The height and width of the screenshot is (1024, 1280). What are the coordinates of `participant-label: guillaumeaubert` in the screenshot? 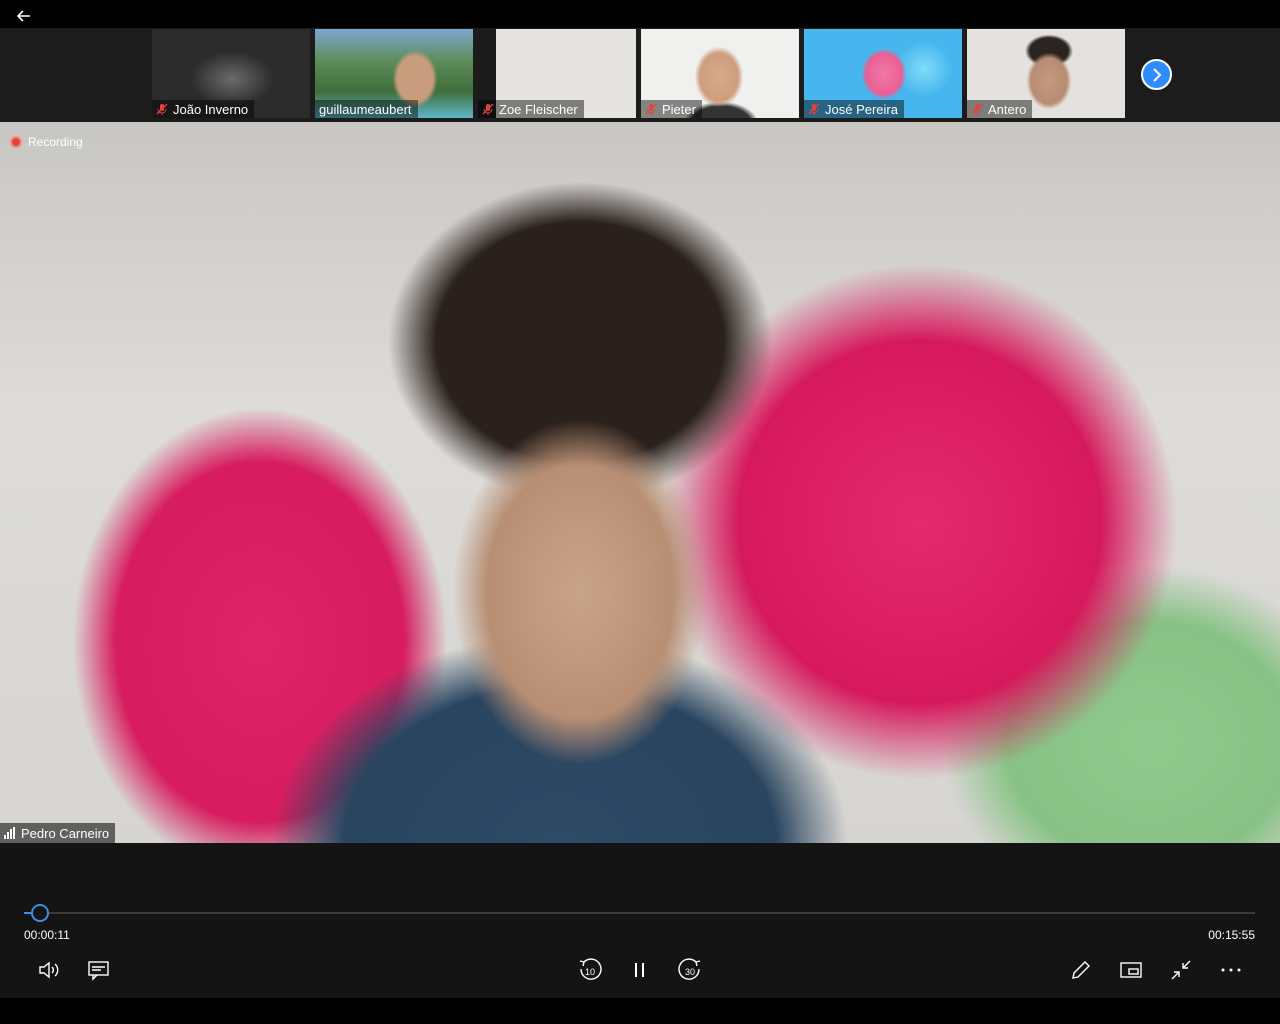 It's located at (366, 109).